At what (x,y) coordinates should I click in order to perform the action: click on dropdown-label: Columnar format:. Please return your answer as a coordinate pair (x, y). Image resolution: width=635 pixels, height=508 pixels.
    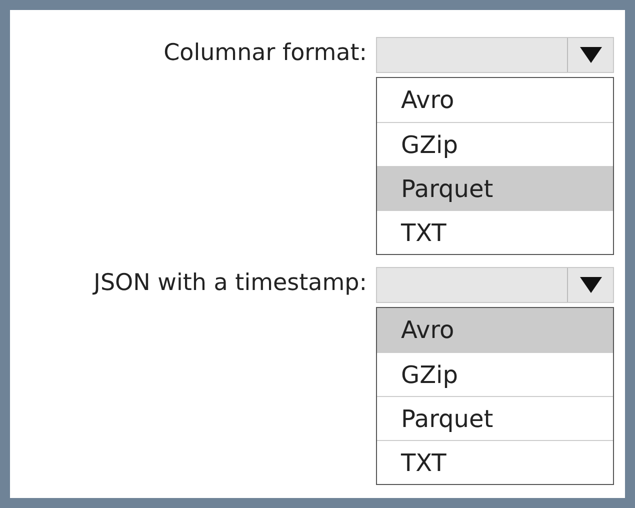
    Looking at the image, I should click on (264, 52).